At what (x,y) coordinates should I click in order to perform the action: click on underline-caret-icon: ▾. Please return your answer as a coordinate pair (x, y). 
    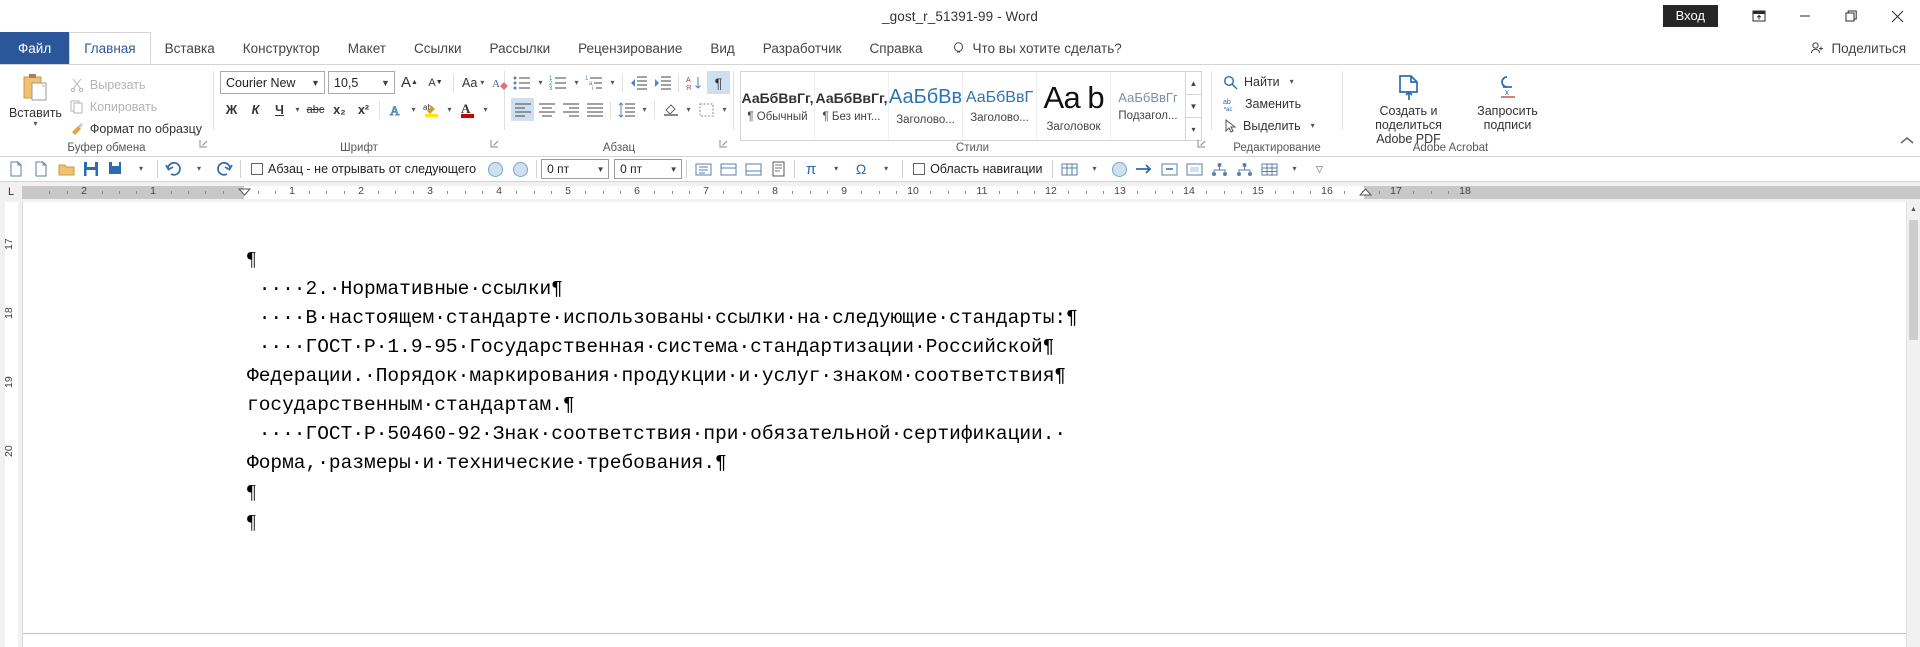
    Looking at the image, I should click on (297, 109).